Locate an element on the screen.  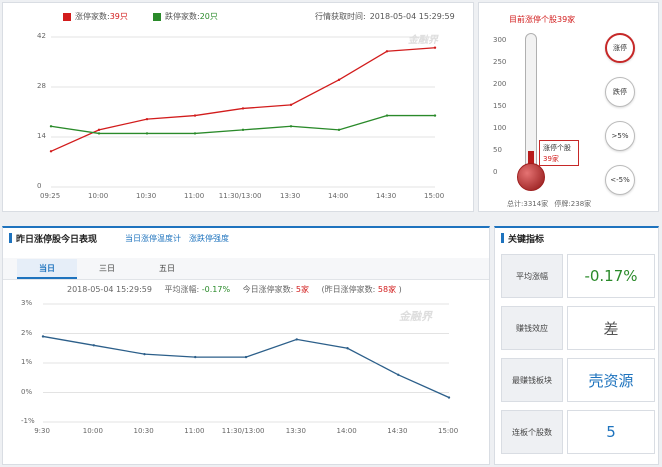
y-tick-label: 3% is located at coordinates (27, 303).